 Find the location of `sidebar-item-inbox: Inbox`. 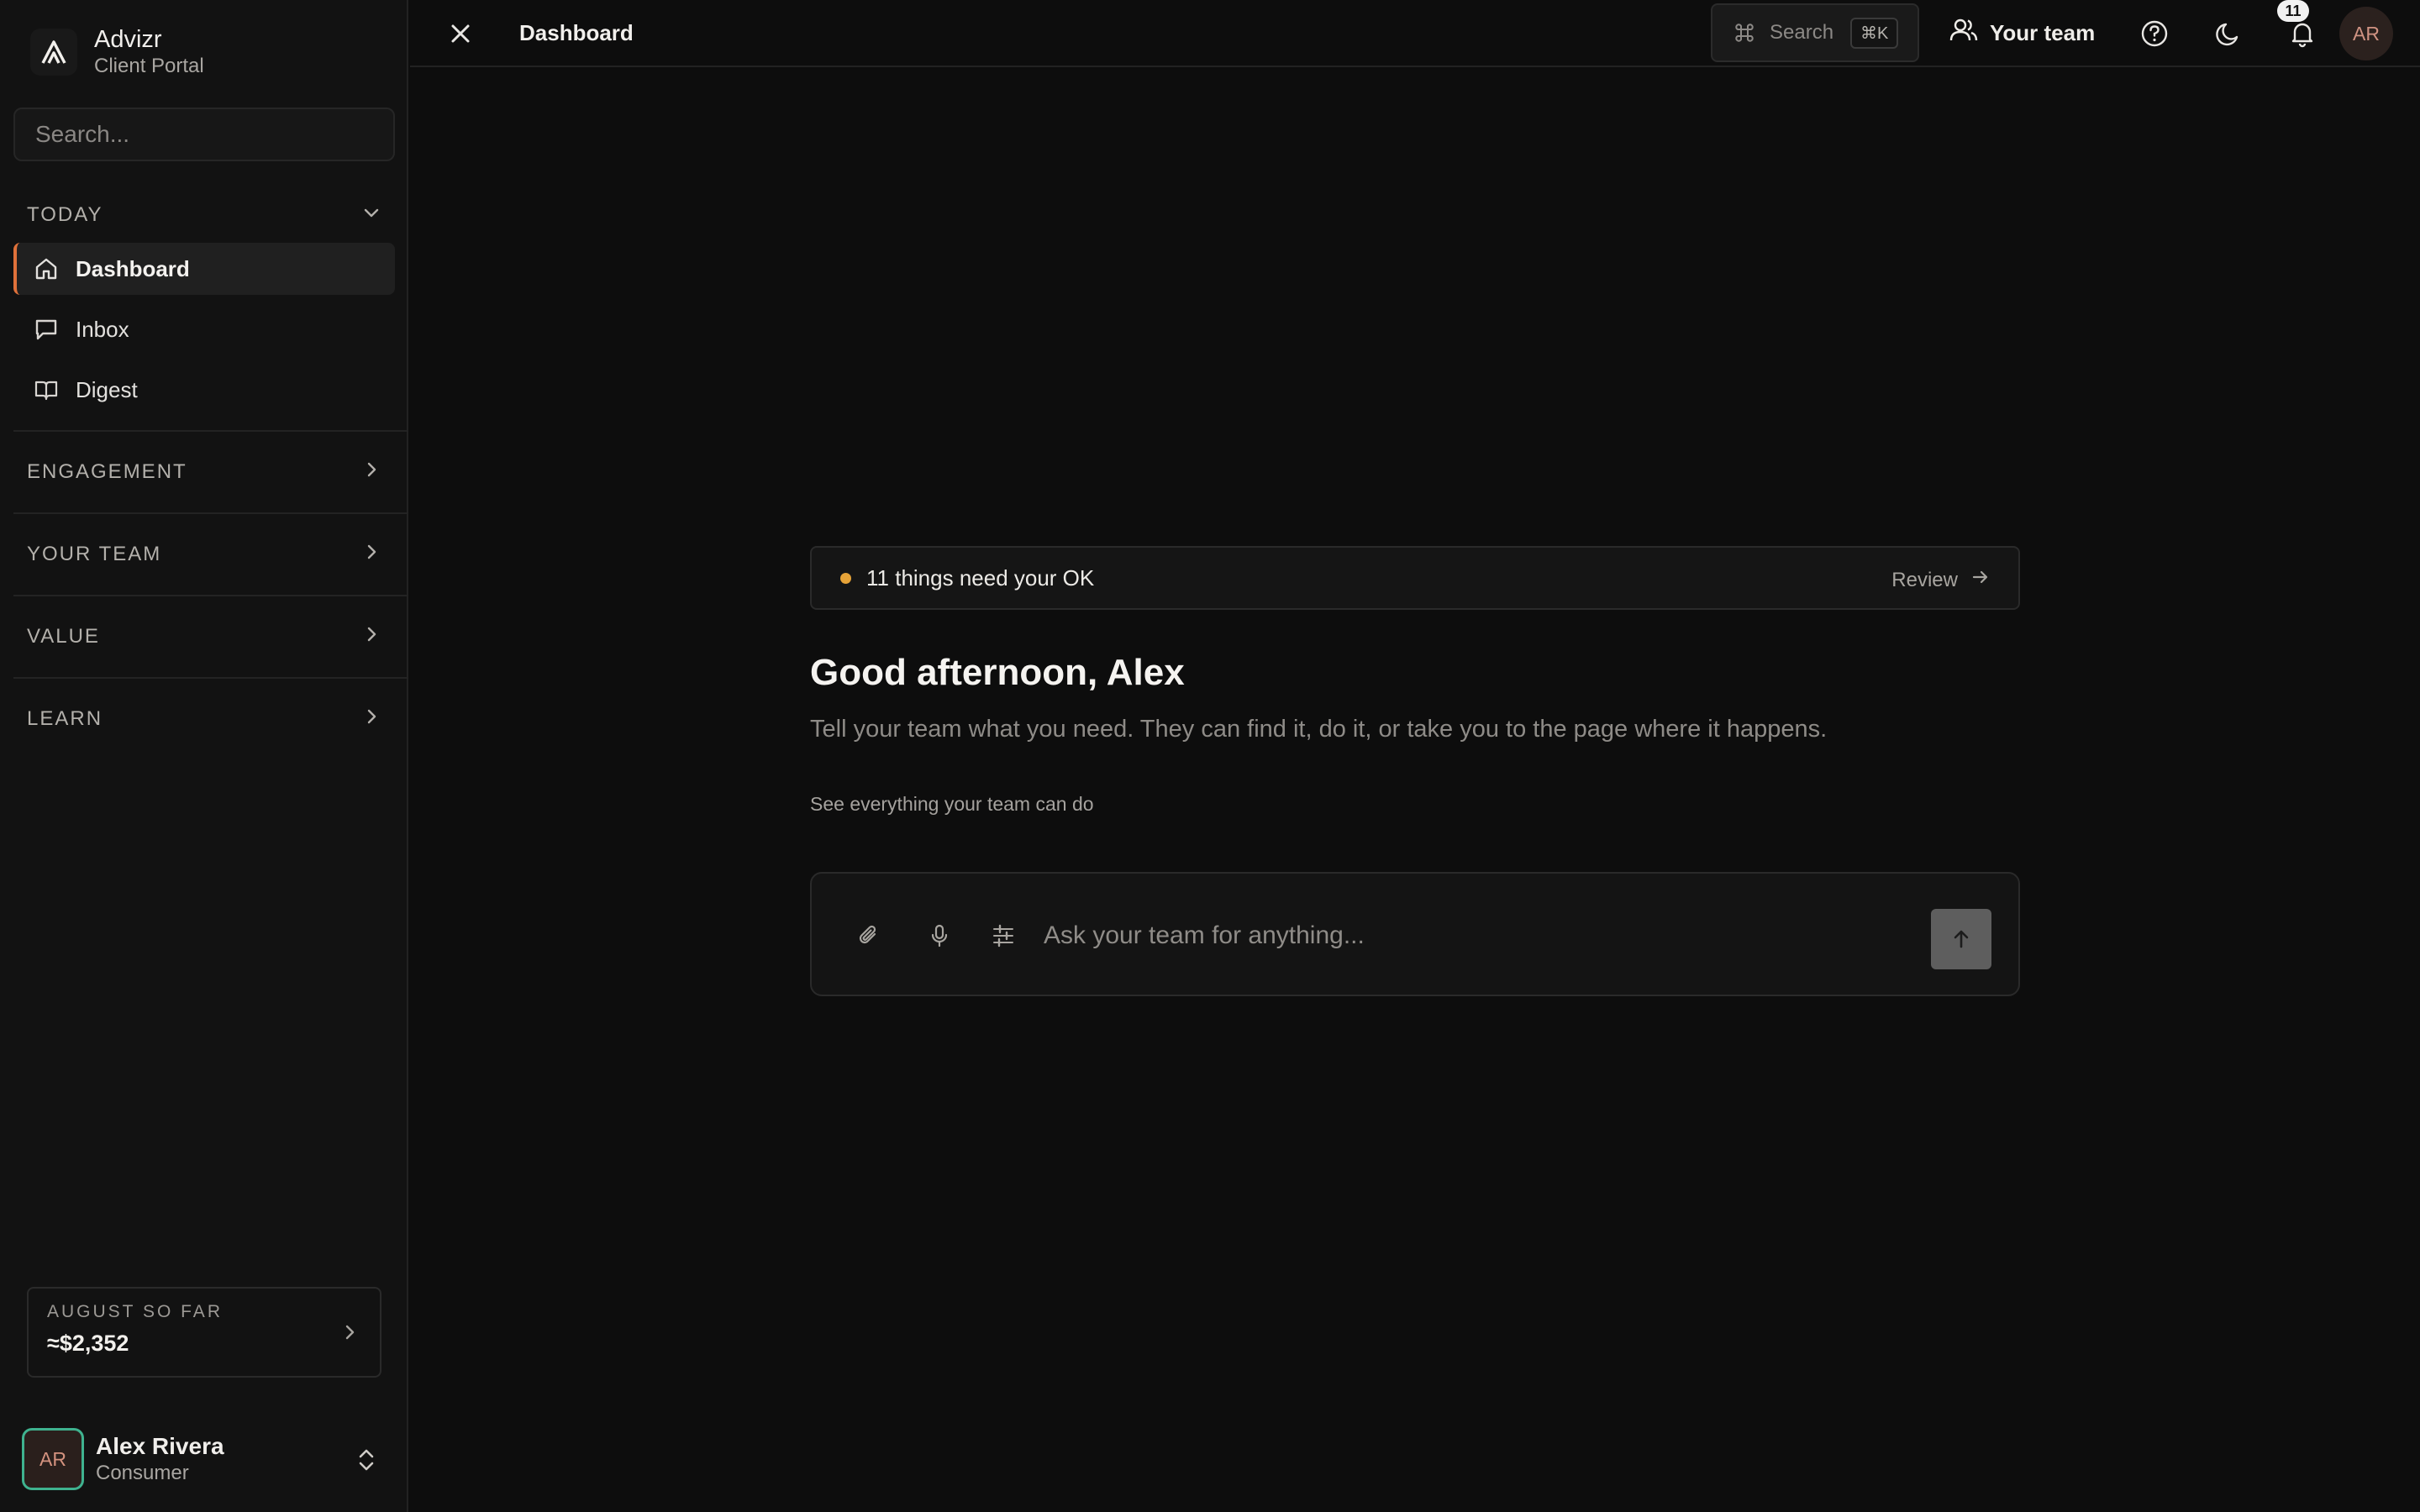

sidebar-item-inbox: Inbox is located at coordinates (204, 329).